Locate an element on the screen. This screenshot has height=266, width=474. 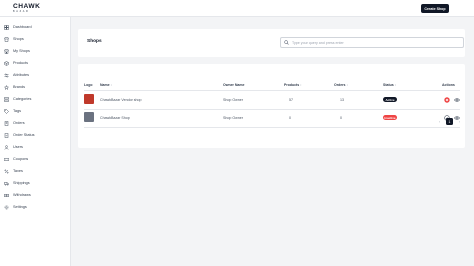
coupon-icon is located at coordinates (6, 159).